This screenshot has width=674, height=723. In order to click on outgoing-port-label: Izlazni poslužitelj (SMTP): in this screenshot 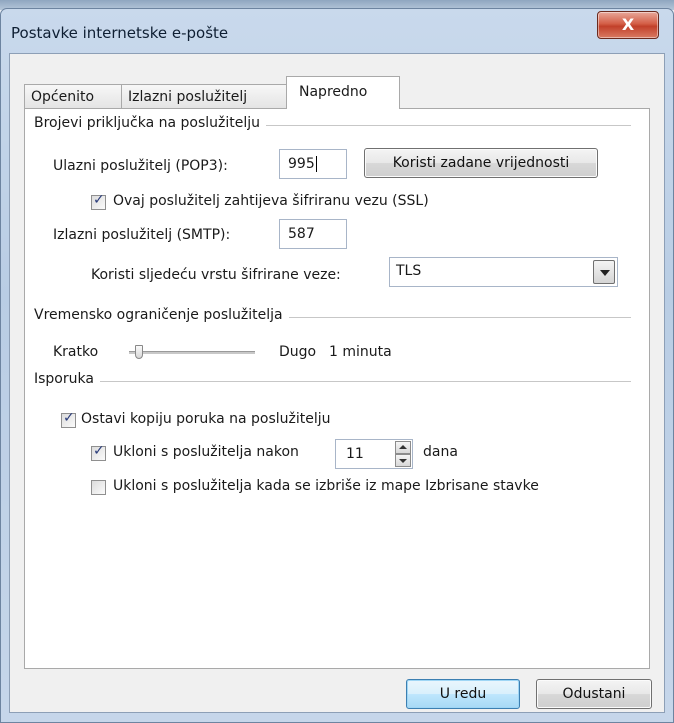, I will do `click(142, 235)`.